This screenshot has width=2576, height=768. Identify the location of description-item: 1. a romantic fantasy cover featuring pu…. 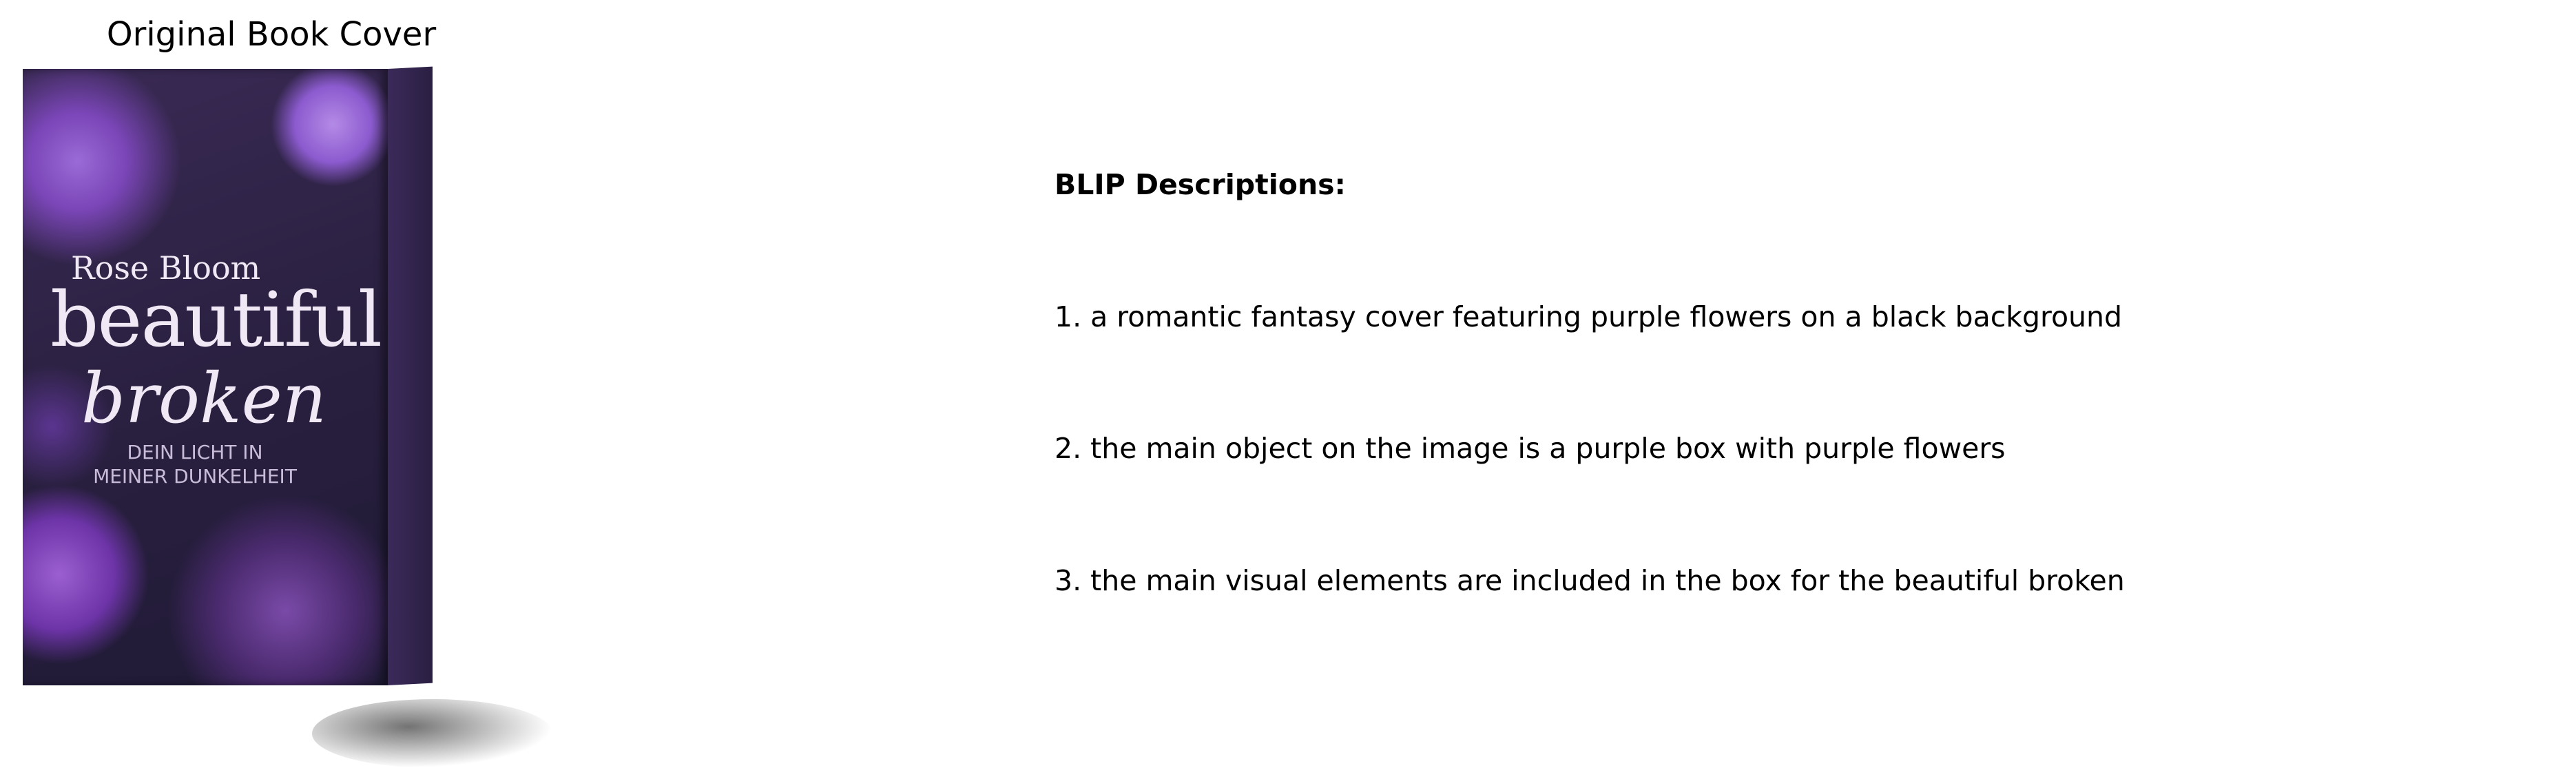
(1589, 316).